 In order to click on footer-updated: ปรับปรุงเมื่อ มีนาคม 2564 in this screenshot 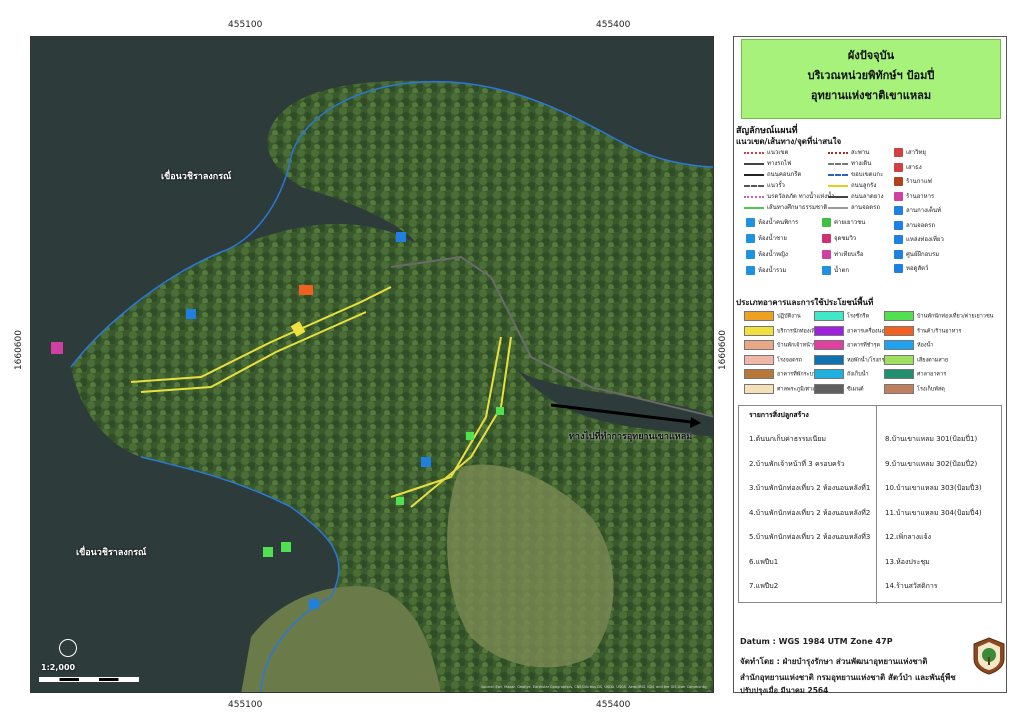, I will do `click(784, 690)`.